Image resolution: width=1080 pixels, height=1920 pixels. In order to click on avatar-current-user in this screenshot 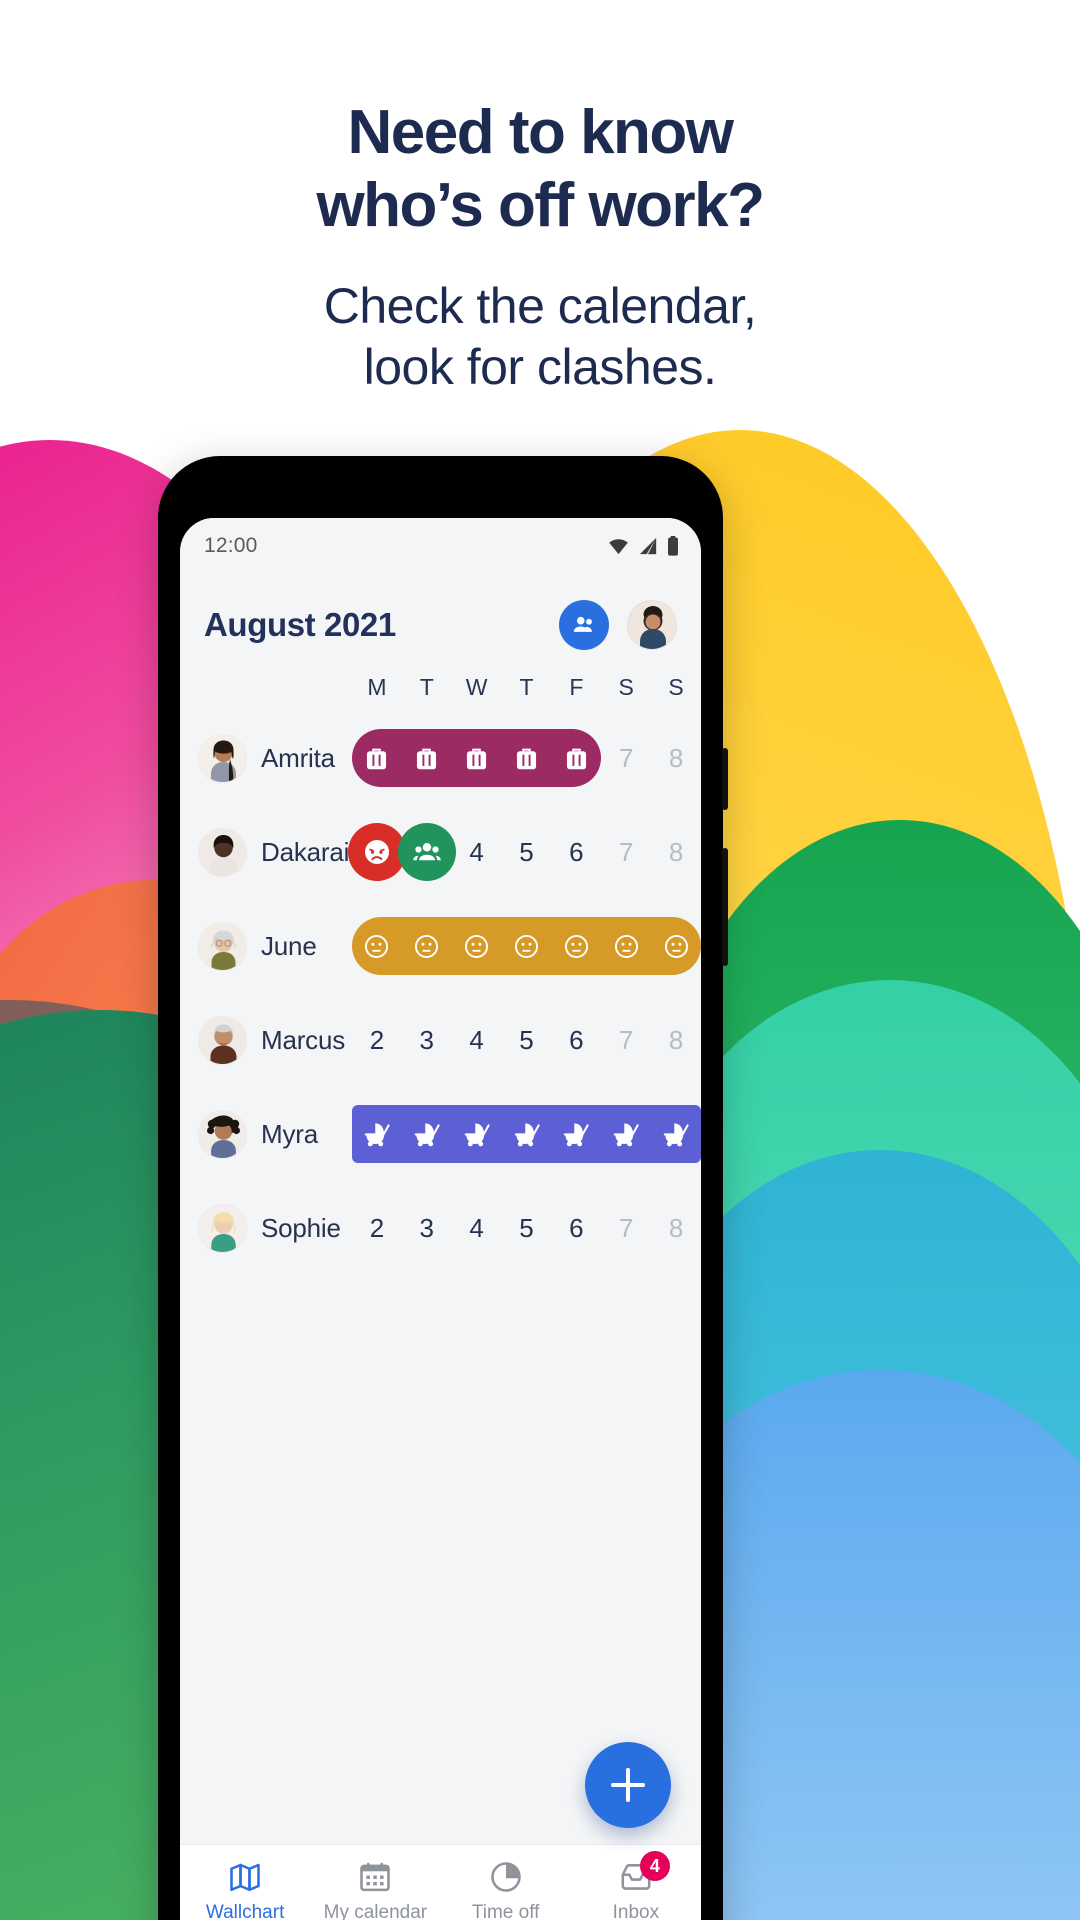, I will do `click(652, 625)`.